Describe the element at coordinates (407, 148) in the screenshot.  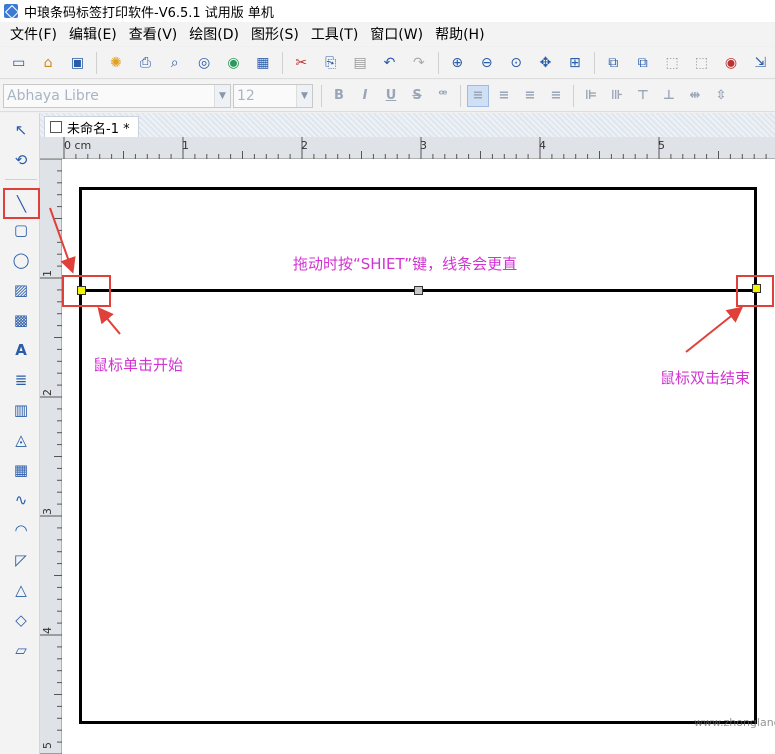
I see `horizontal-ruler: 0 cm 1 2 3 4 5` at that location.